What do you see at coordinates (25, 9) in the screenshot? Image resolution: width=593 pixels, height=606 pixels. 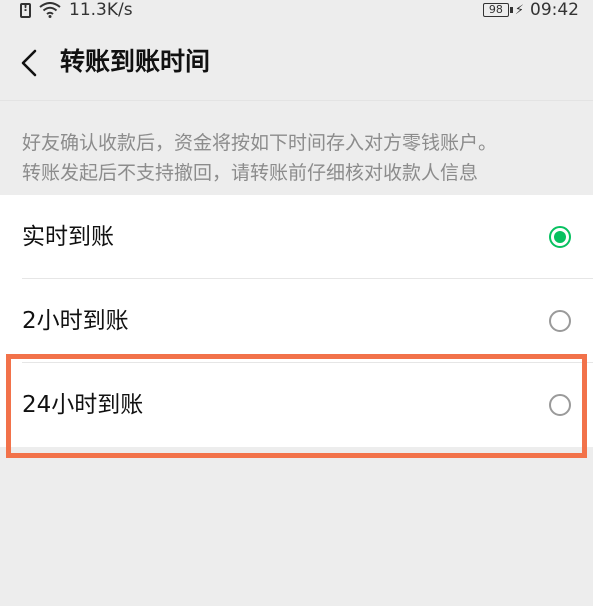 I see `alert-icon` at bounding box center [25, 9].